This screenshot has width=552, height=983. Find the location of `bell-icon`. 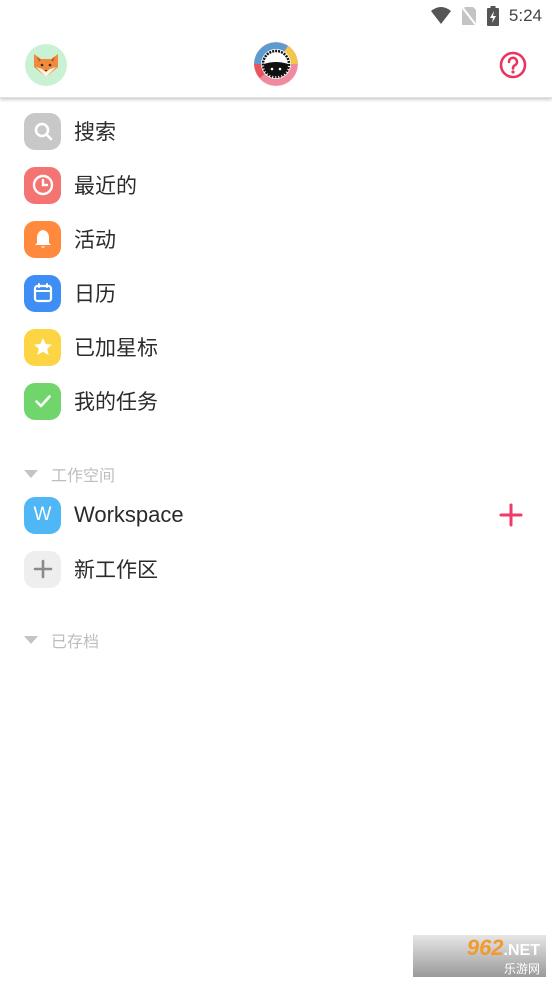

bell-icon is located at coordinates (42, 239).